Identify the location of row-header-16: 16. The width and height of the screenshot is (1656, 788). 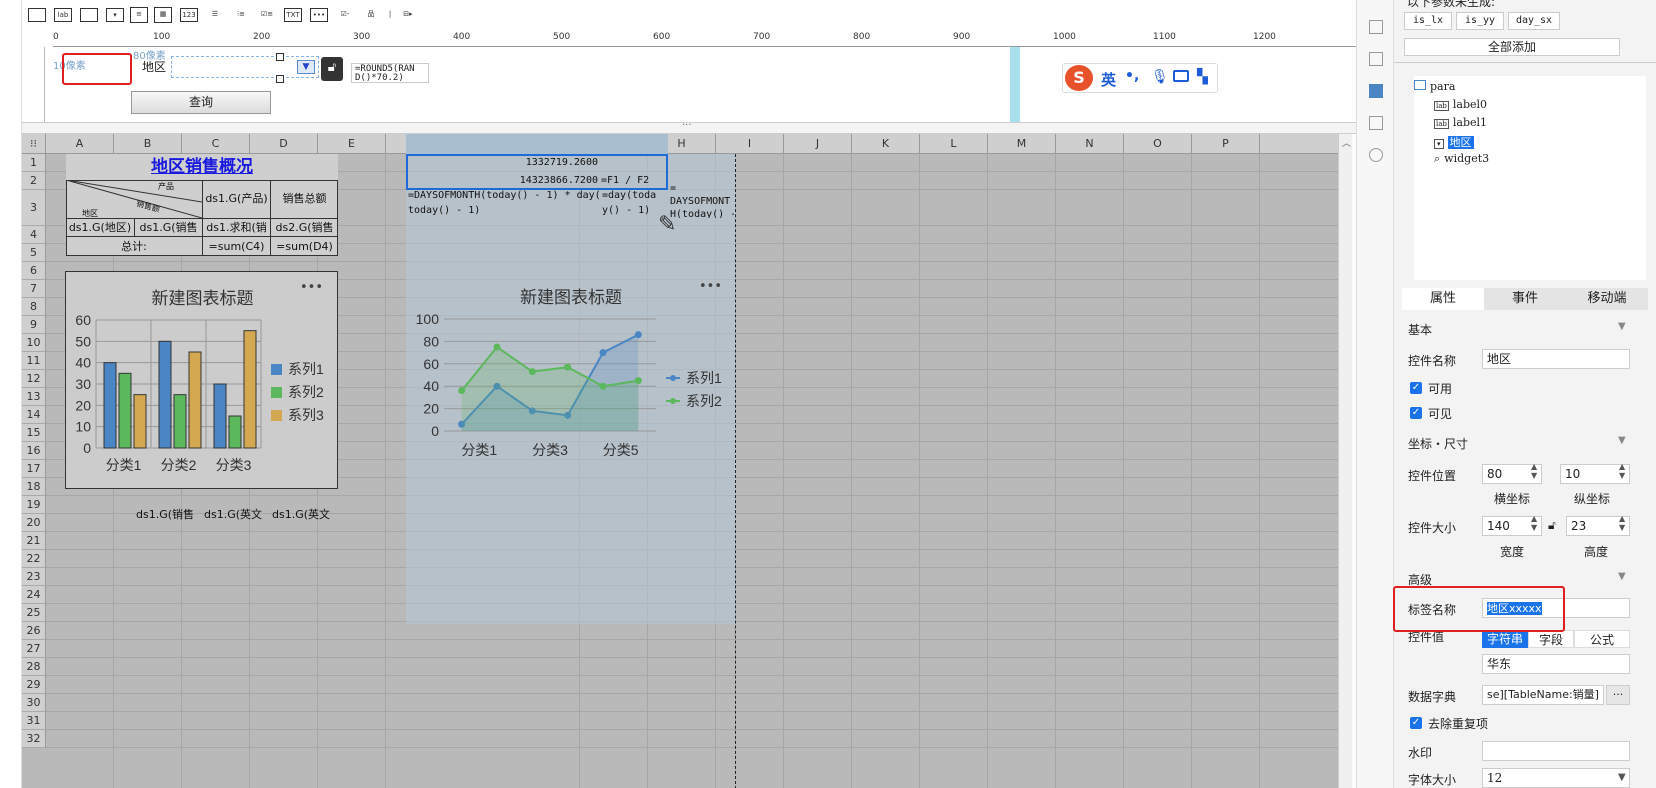
(34, 451).